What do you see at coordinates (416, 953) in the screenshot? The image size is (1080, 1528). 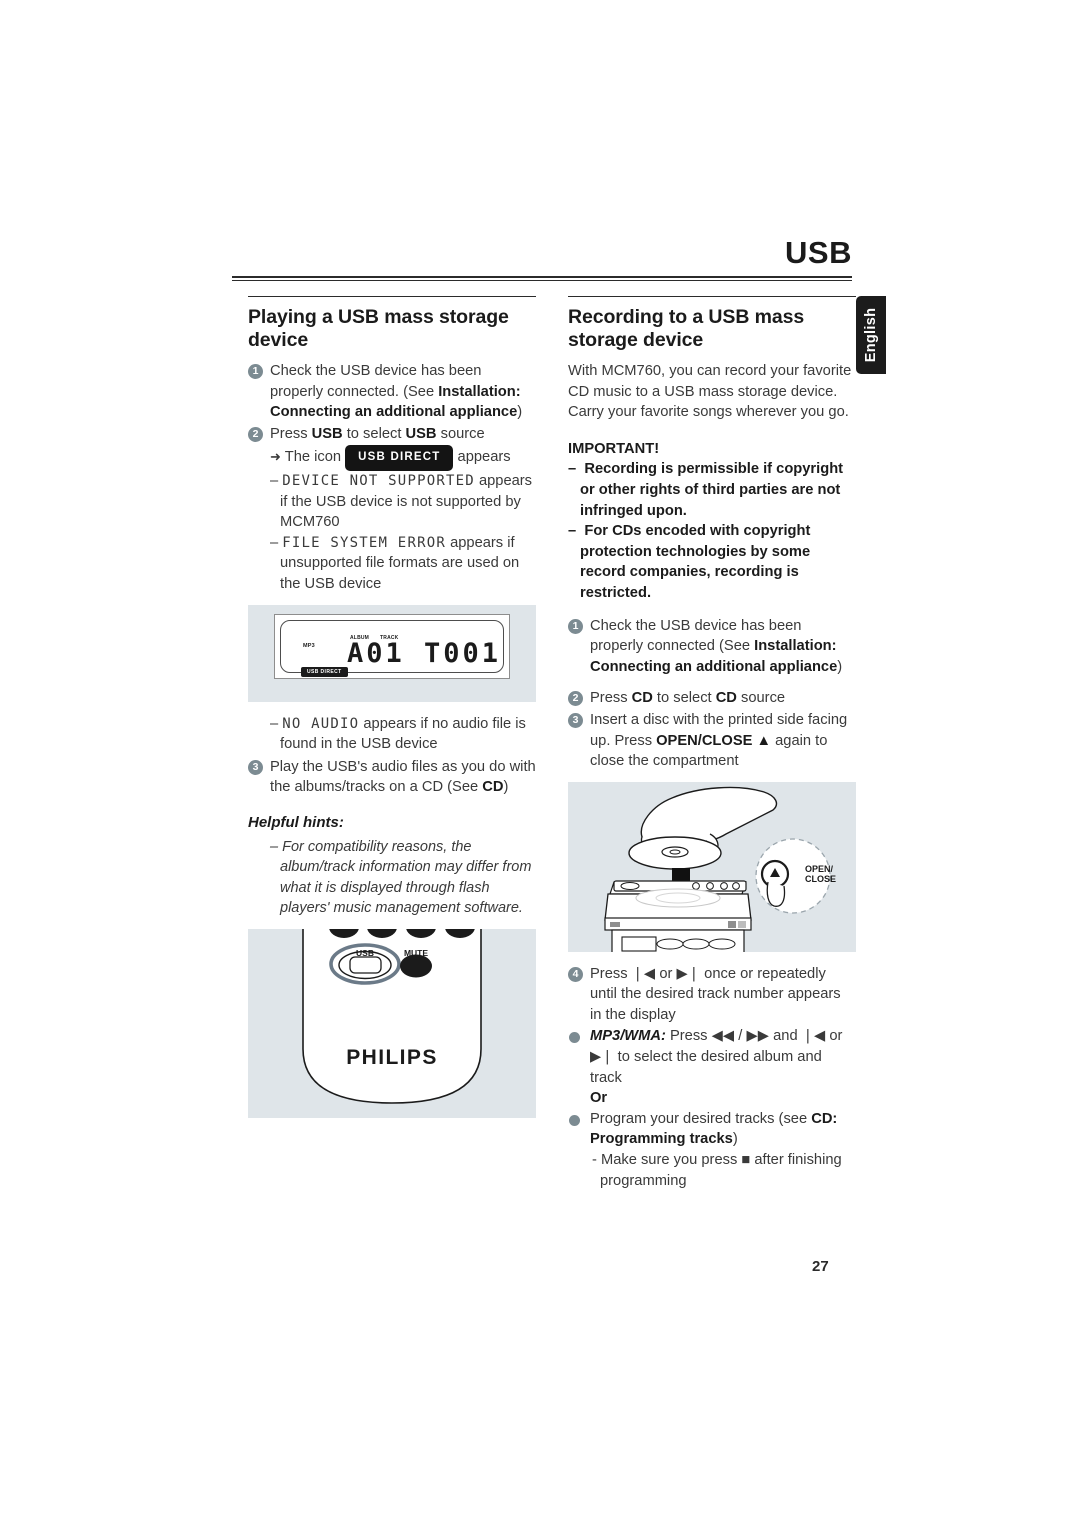 I see `remote-mute-button-label: MUTE` at bounding box center [416, 953].